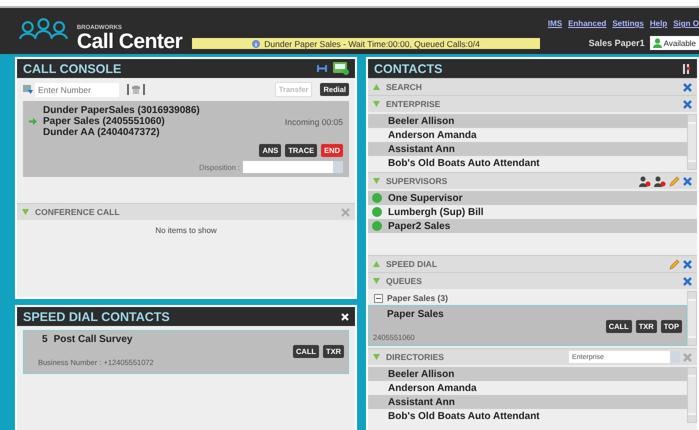  Describe the element at coordinates (28, 89) in the screenshot. I see `dialpad-icon` at that location.